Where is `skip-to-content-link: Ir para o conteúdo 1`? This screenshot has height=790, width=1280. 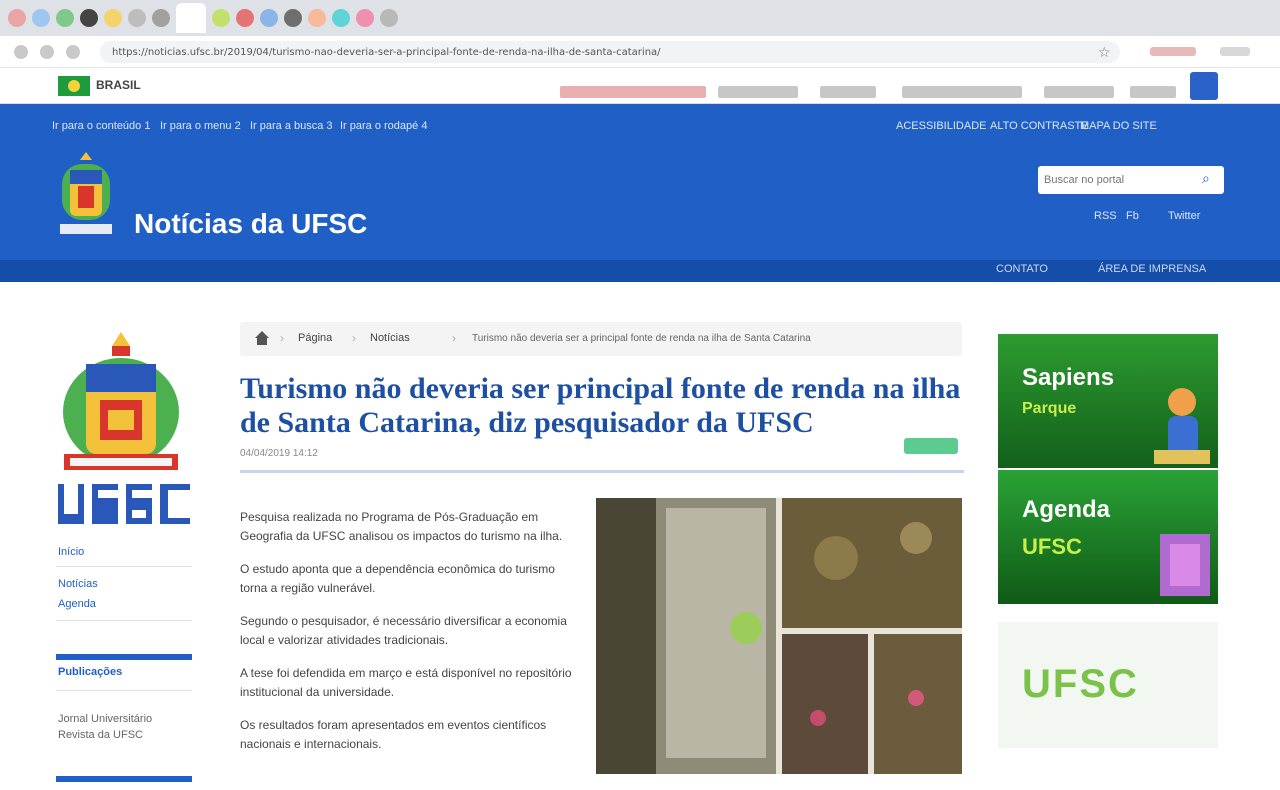
skip-to-content-link: Ir para o conteúdo 1 is located at coordinates (101, 126).